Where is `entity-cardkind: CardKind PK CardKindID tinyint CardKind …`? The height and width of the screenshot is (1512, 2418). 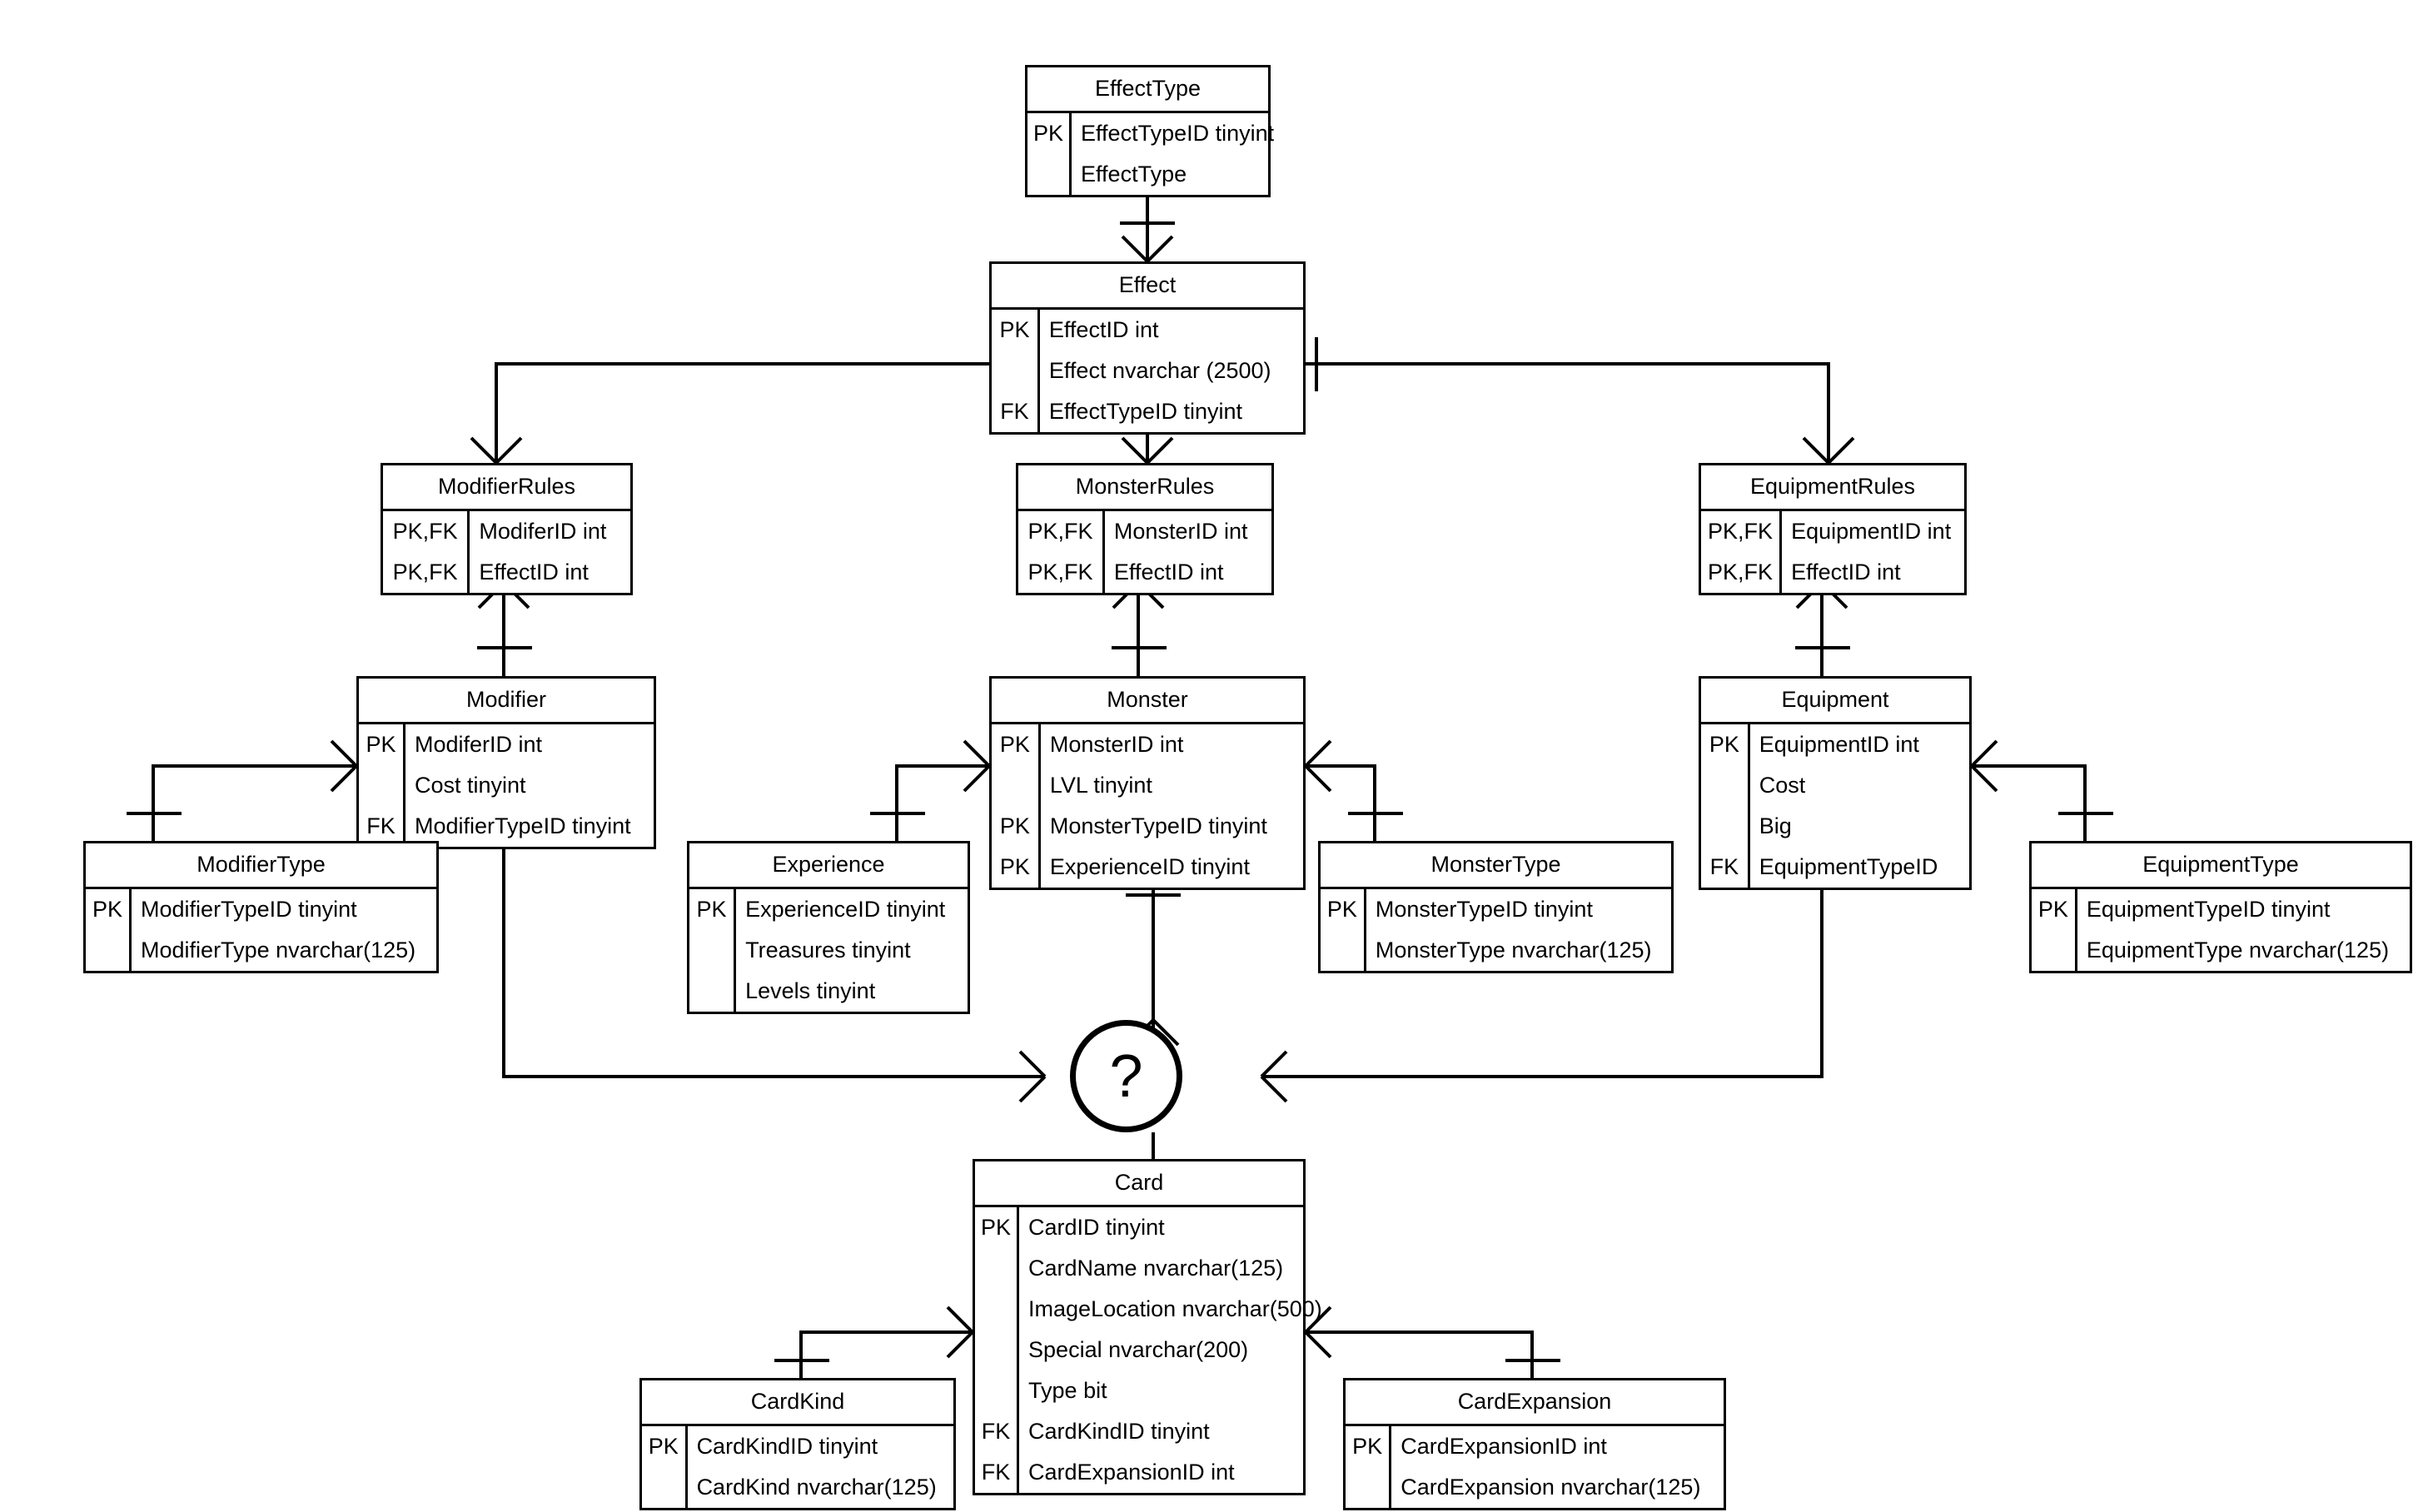 entity-cardkind: CardKind PK CardKindID tinyint CardKind … is located at coordinates (797, 1444).